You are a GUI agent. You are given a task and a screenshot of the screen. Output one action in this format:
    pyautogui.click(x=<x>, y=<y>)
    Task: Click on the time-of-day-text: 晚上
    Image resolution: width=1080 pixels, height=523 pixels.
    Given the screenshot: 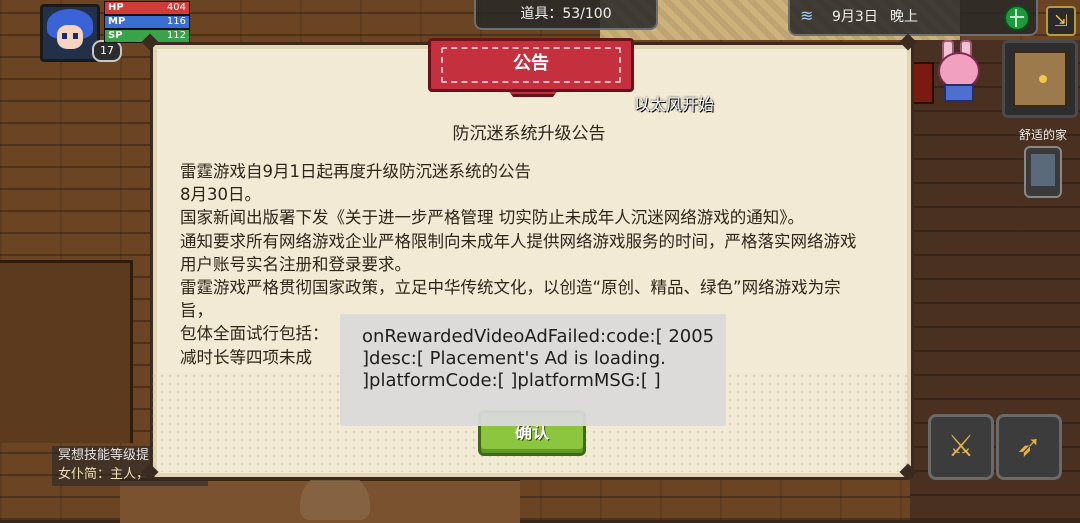 What is the action you would take?
    pyautogui.click(x=904, y=17)
    